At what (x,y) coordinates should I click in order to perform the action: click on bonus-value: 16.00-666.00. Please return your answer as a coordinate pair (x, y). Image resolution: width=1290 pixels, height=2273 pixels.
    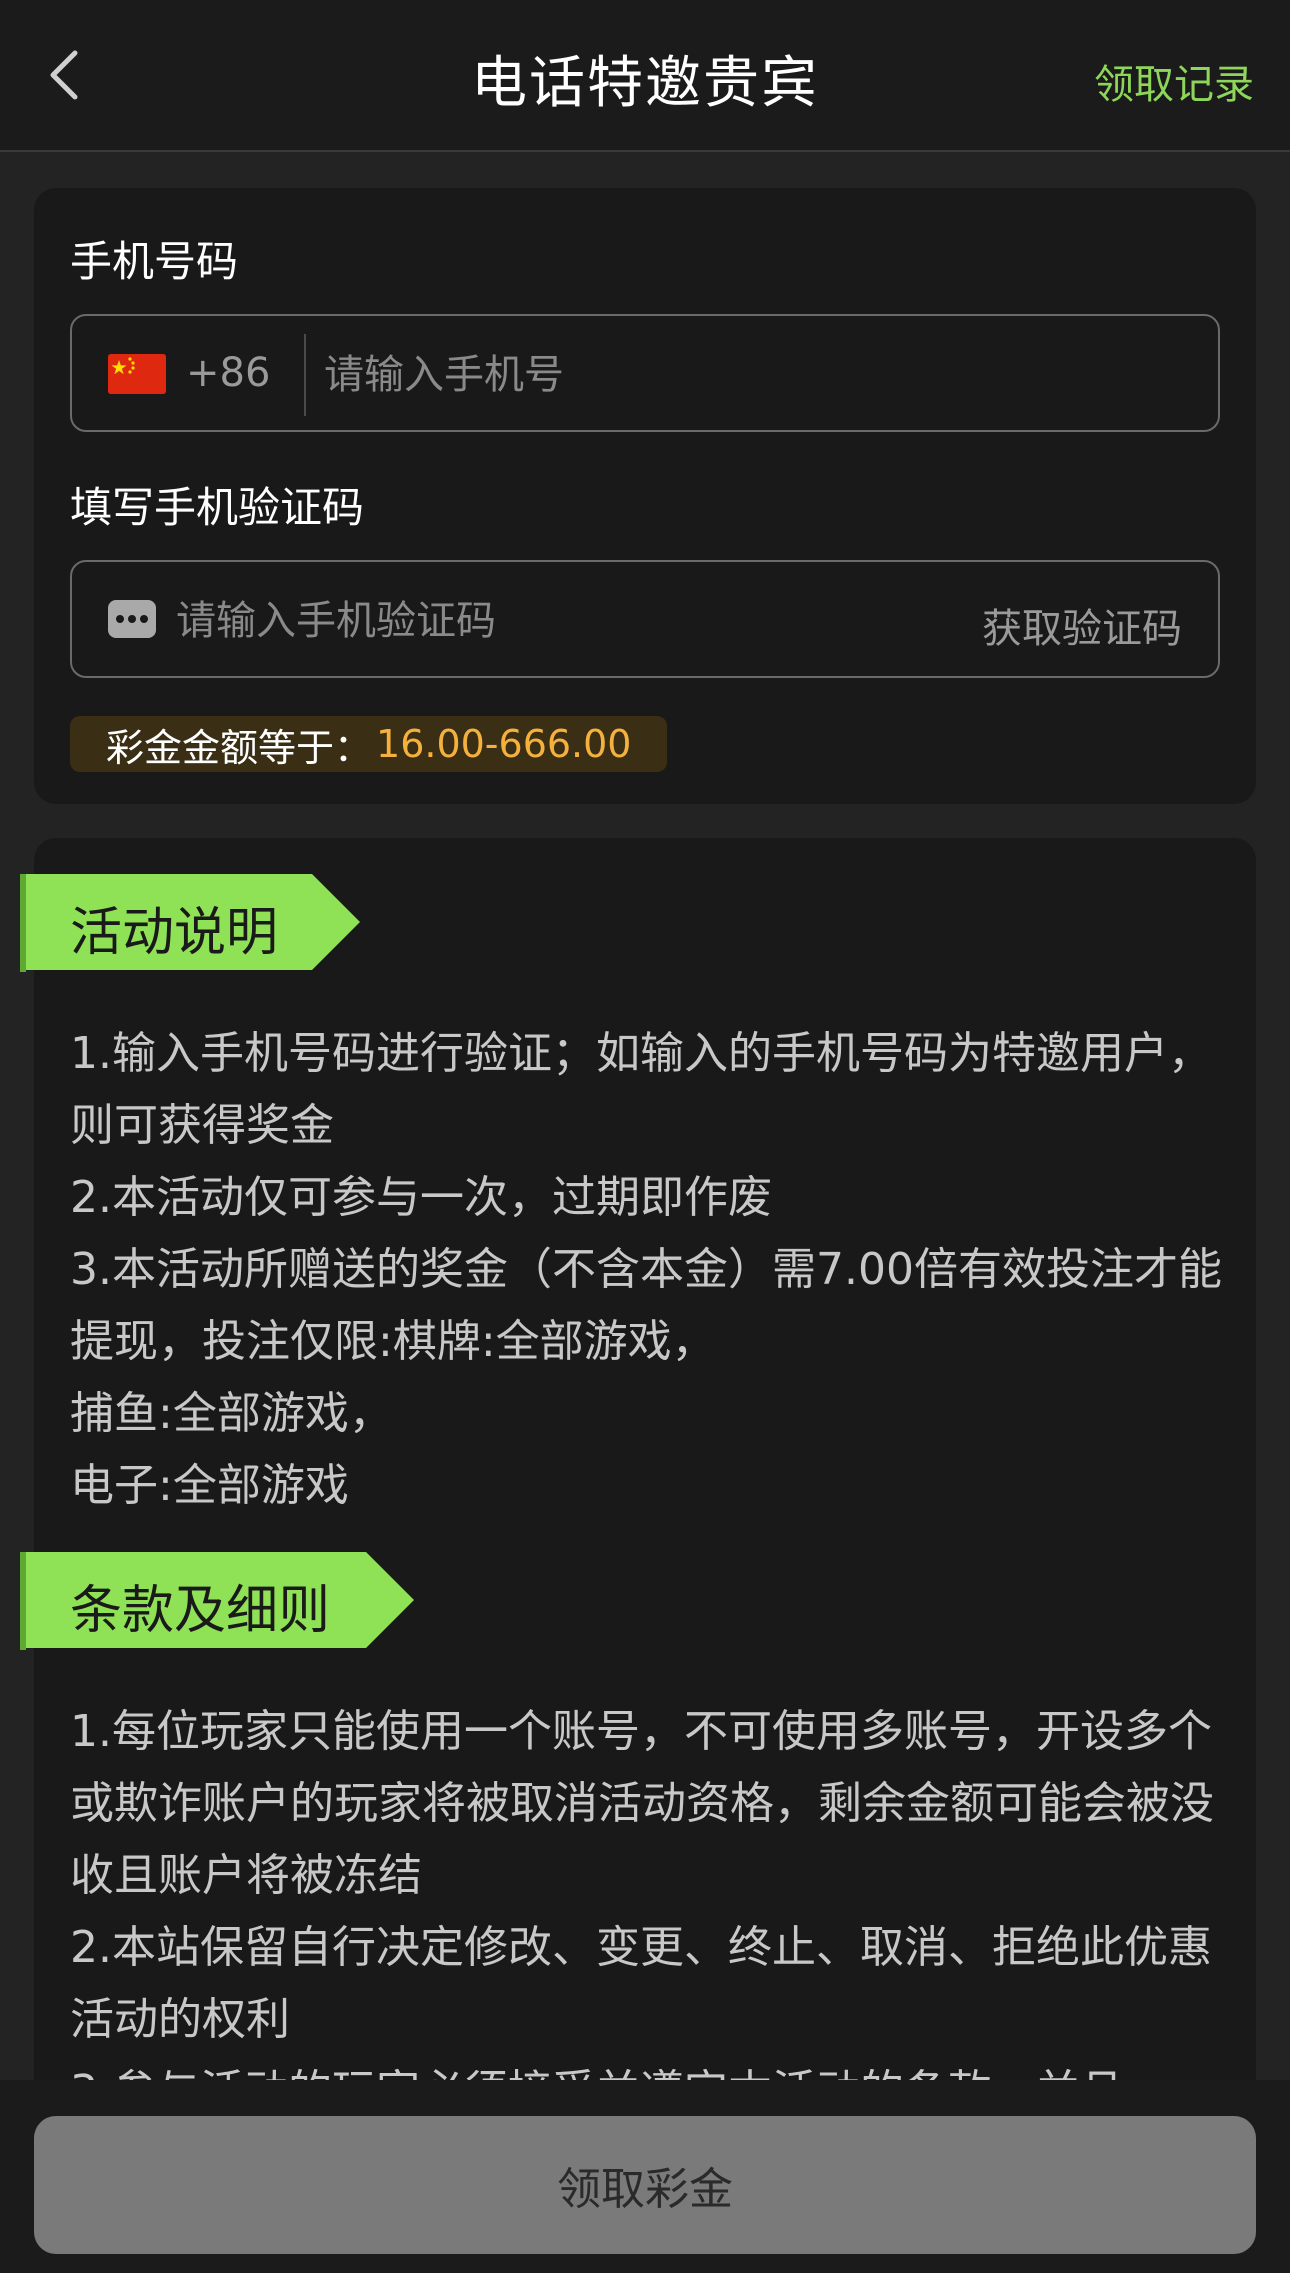
    Looking at the image, I should click on (504, 744).